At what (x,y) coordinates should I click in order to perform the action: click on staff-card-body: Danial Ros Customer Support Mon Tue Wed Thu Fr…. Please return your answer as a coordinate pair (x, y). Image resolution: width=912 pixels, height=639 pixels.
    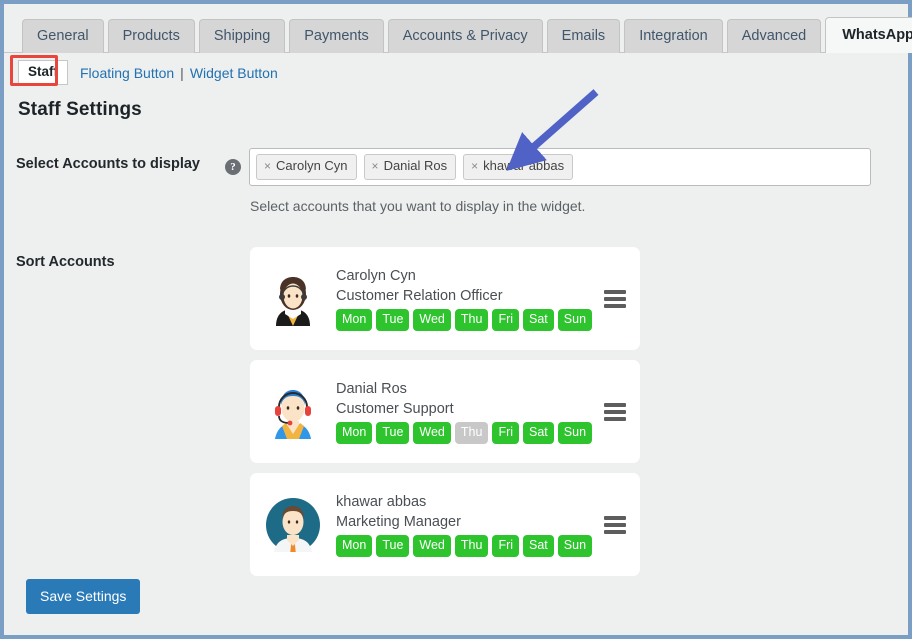
    Looking at the image, I should click on (466, 412).